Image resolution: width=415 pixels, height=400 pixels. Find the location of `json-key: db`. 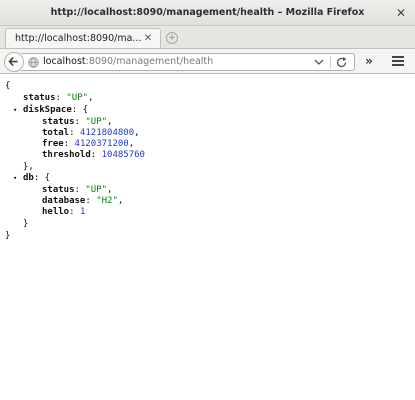

json-key: db is located at coordinates (28, 178).